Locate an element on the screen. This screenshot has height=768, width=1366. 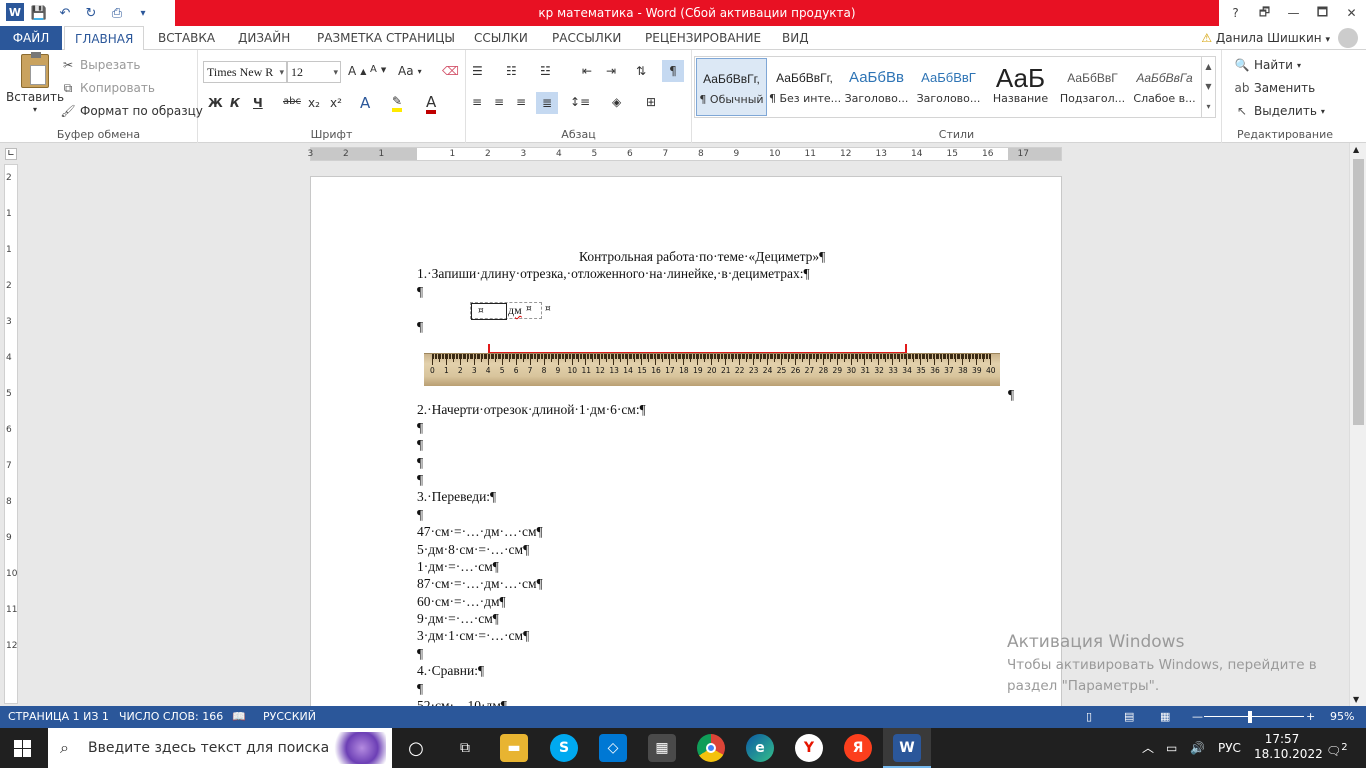
proofing-icon: 📖 is located at coordinates (239, 717).